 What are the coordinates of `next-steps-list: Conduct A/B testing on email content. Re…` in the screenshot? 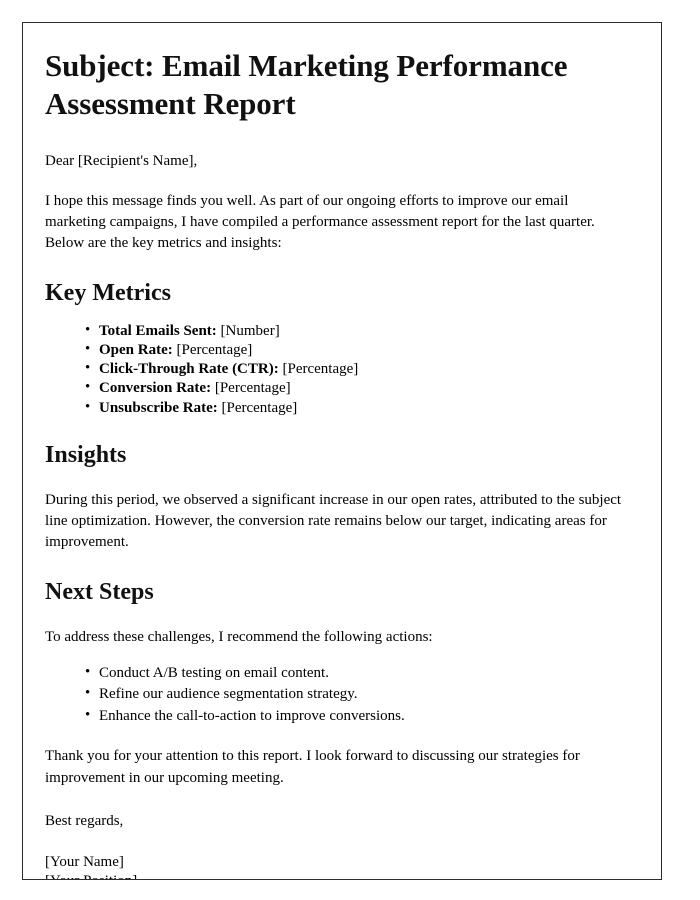 It's located at (338, 695).